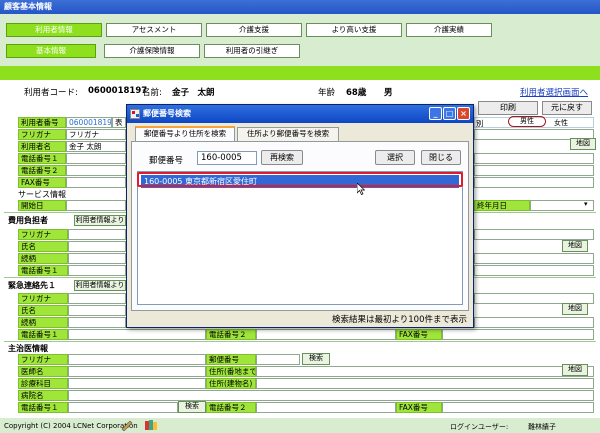 Image resolution: width=600 pixels, height=433 pixels. What do you see at coordinates (508, 108) in the screenshot?
I see `print-button: 印刷` at bounding box center [508, 108].